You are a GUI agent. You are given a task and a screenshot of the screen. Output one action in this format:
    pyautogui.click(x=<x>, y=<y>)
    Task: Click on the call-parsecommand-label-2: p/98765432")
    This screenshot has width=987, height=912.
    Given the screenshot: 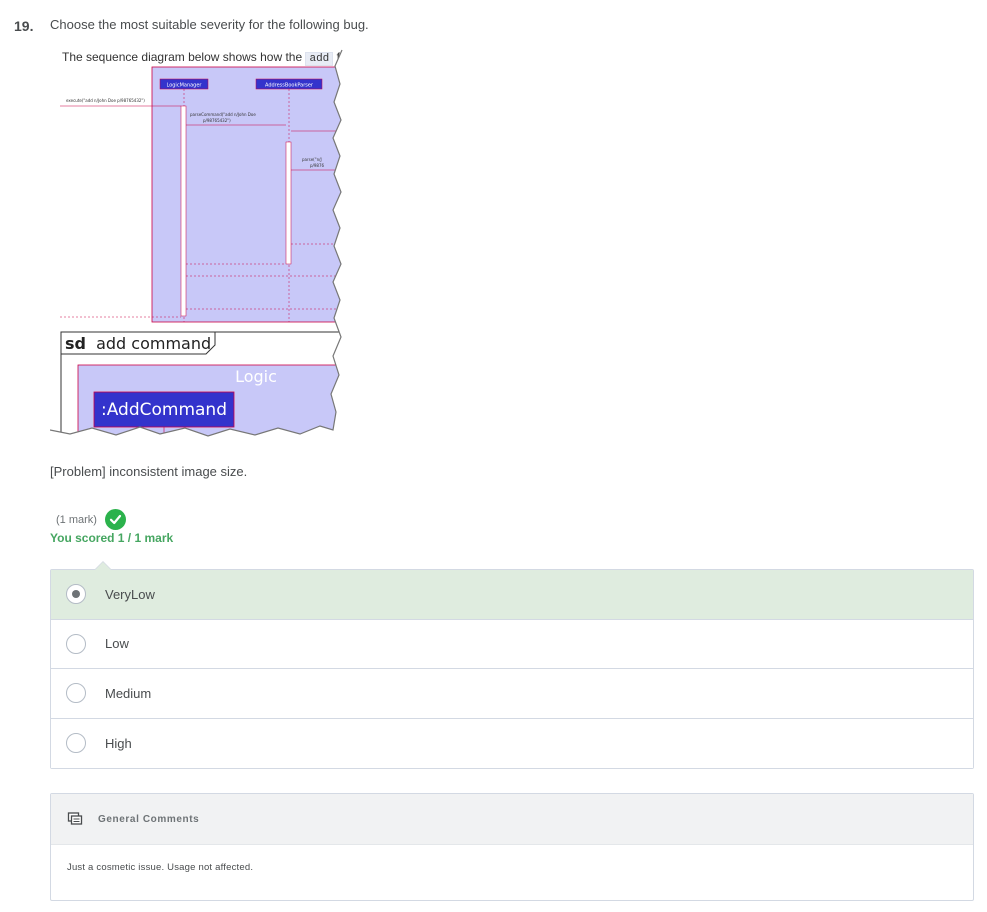 What is the action you would take?
    pyautogui.click(x=217, y=120)
    